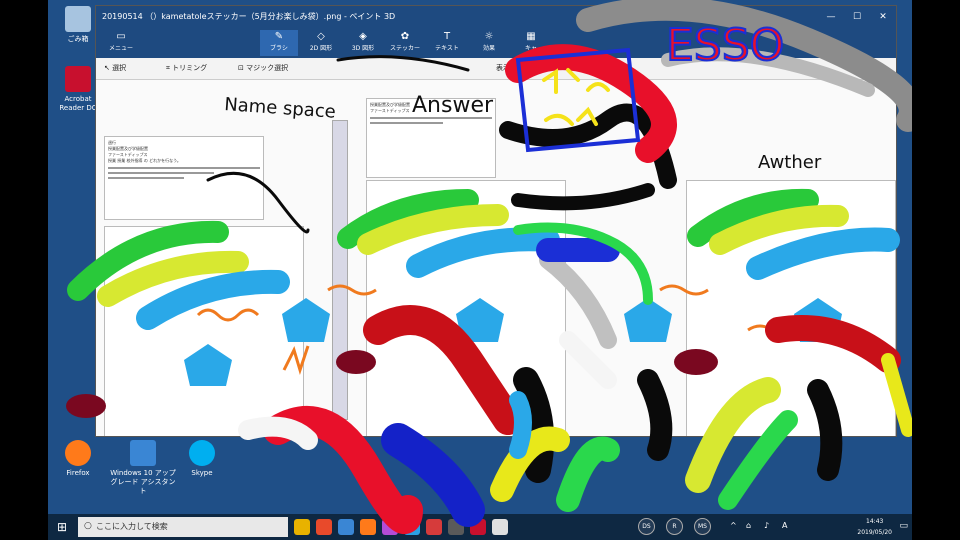 Image resolution: width=960 pixels, height=540 pixels. Describe the element at coordinates (790, 162) in the screenshot. I see `handwriting-author: Awther` at that location.